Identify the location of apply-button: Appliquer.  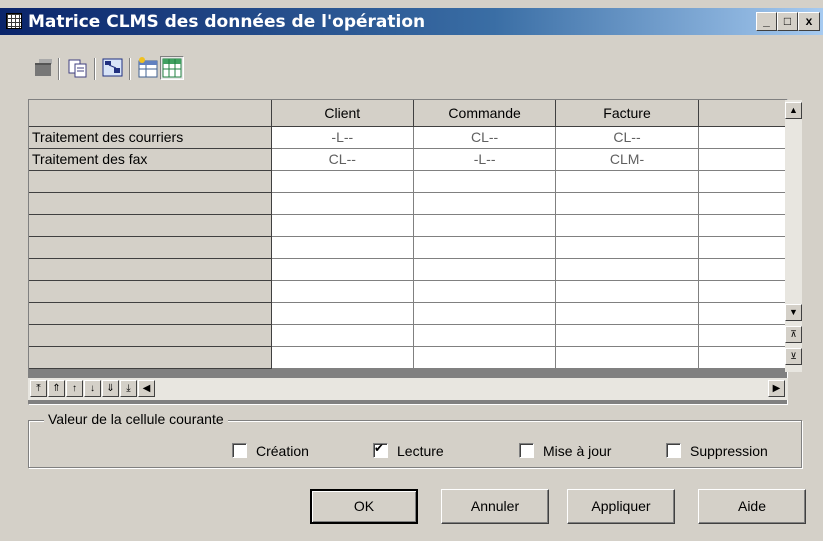
(621, 506).